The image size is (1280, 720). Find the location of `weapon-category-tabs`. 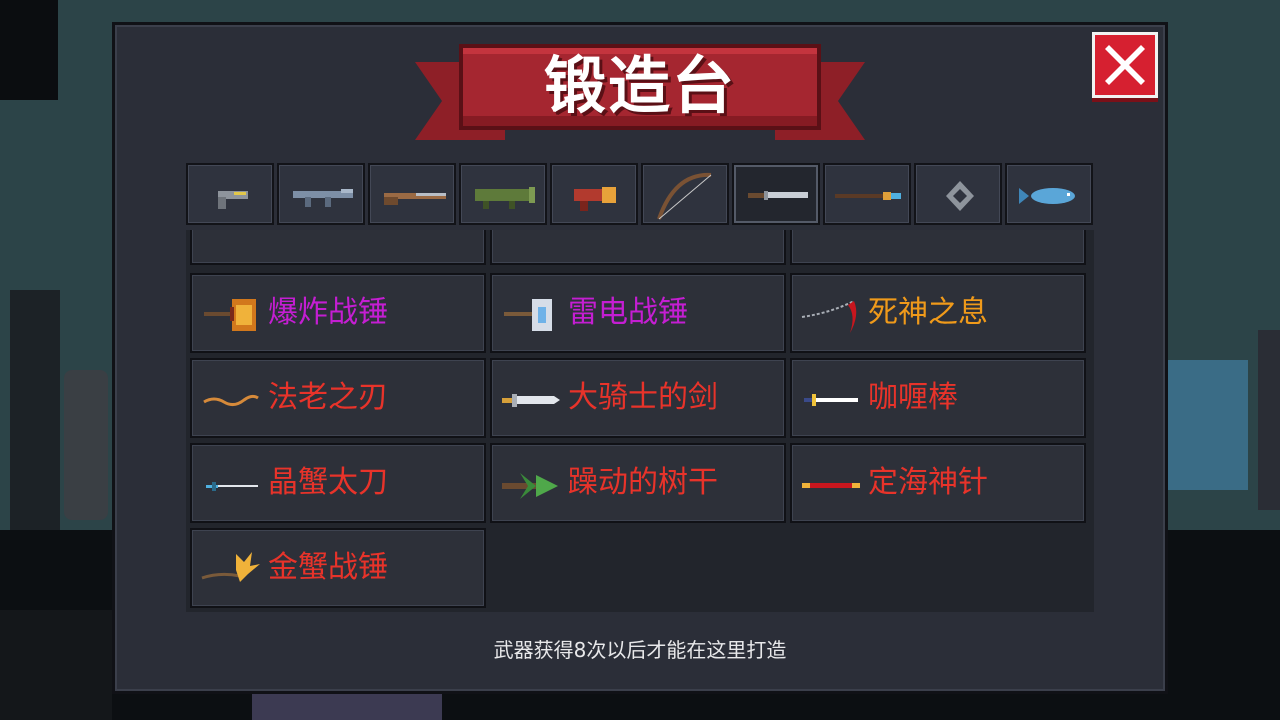

weapon-category-tabs is located at coordinates (640, 195).